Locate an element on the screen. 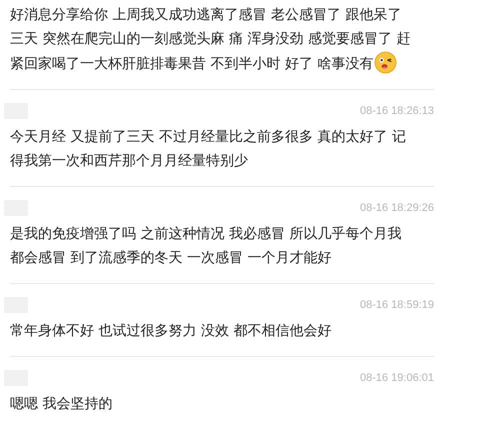 The height and width of the screenshot is (431, 497). comment-text: 好消息分享给你 上周我又成功逃离了感冒 老公感冒了 跟他呆了 三天 突然在爬完山的一刻感觉头麻 痛 浑身没劲 感觉要感冒了 赶 紧回家喝了一大杯肝脏排毒果昔 不到半小时 好了 啥事没有 is located at coordinates (211, 41).